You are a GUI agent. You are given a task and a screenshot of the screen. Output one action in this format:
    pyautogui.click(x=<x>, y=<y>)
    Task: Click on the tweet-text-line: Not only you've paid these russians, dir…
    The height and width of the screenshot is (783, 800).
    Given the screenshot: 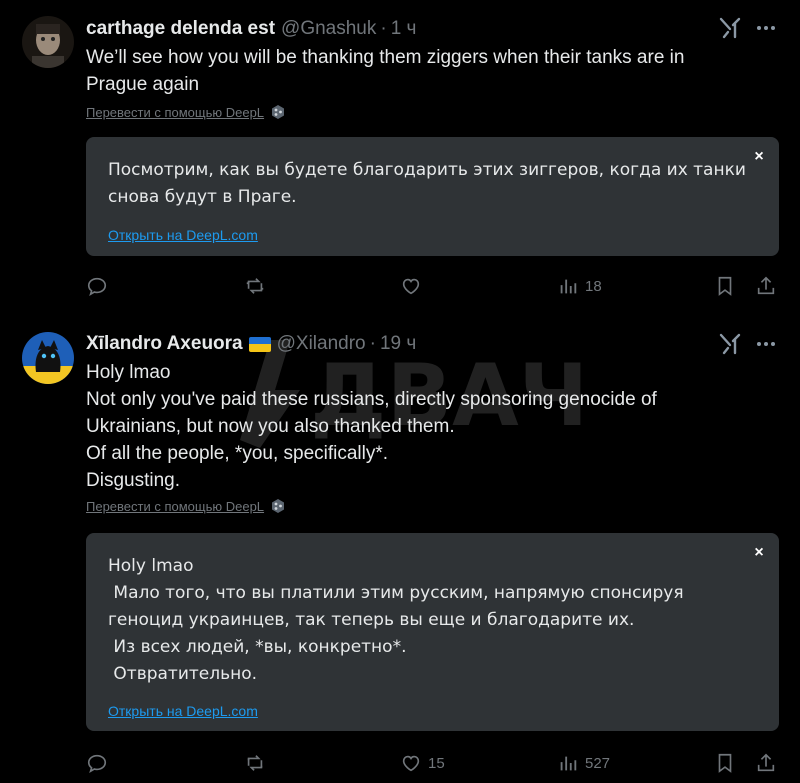 What is the action you would take?
    pyautogui.click(x=371, y=399)
    